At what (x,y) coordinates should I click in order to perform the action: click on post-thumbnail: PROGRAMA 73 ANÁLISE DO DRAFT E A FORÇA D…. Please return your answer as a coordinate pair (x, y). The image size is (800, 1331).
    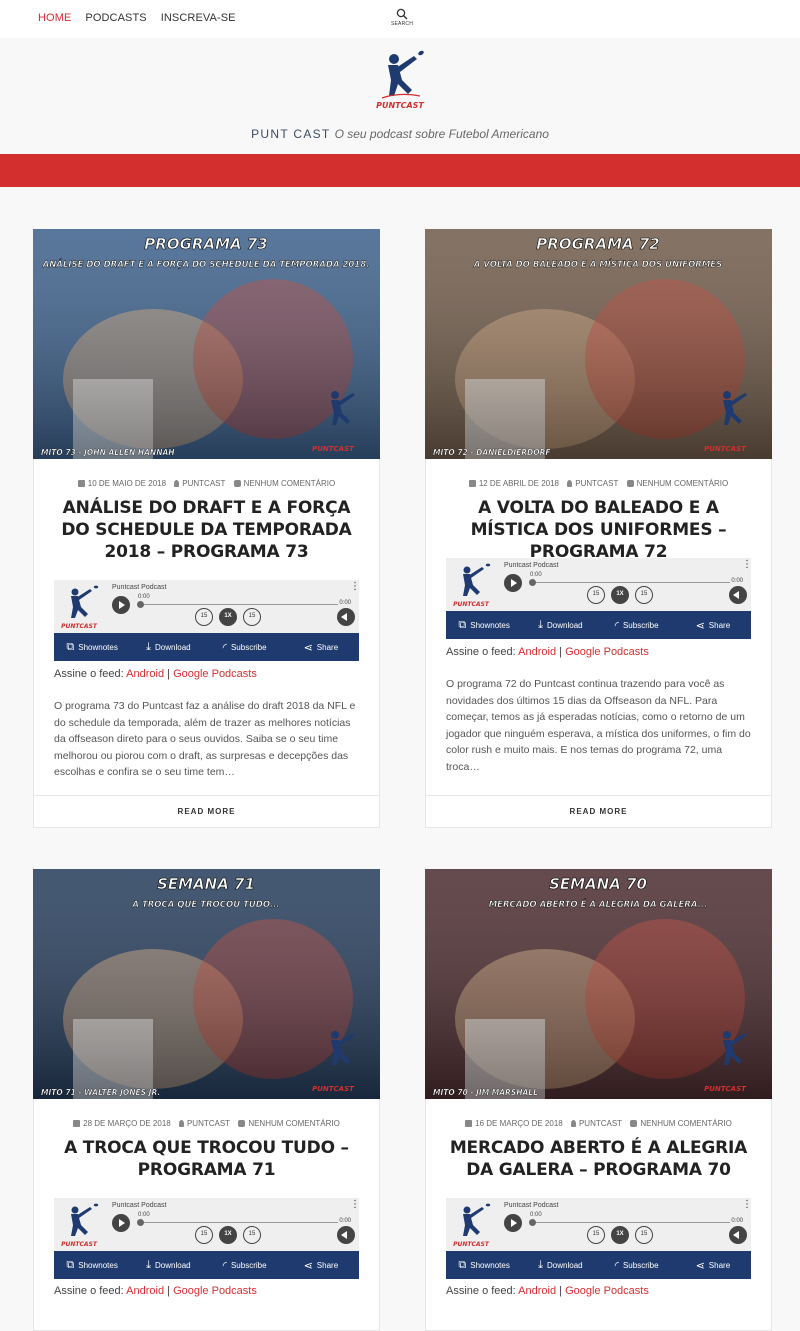
    Looking at the image, I should click on (206, 344).